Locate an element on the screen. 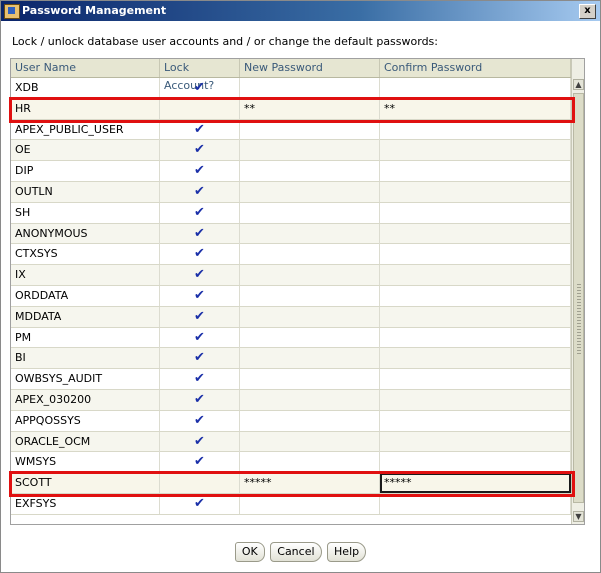 This screenshot has height=573, width=601. table-row: ORDDATA ✔ is located at coordinates (291, 296).